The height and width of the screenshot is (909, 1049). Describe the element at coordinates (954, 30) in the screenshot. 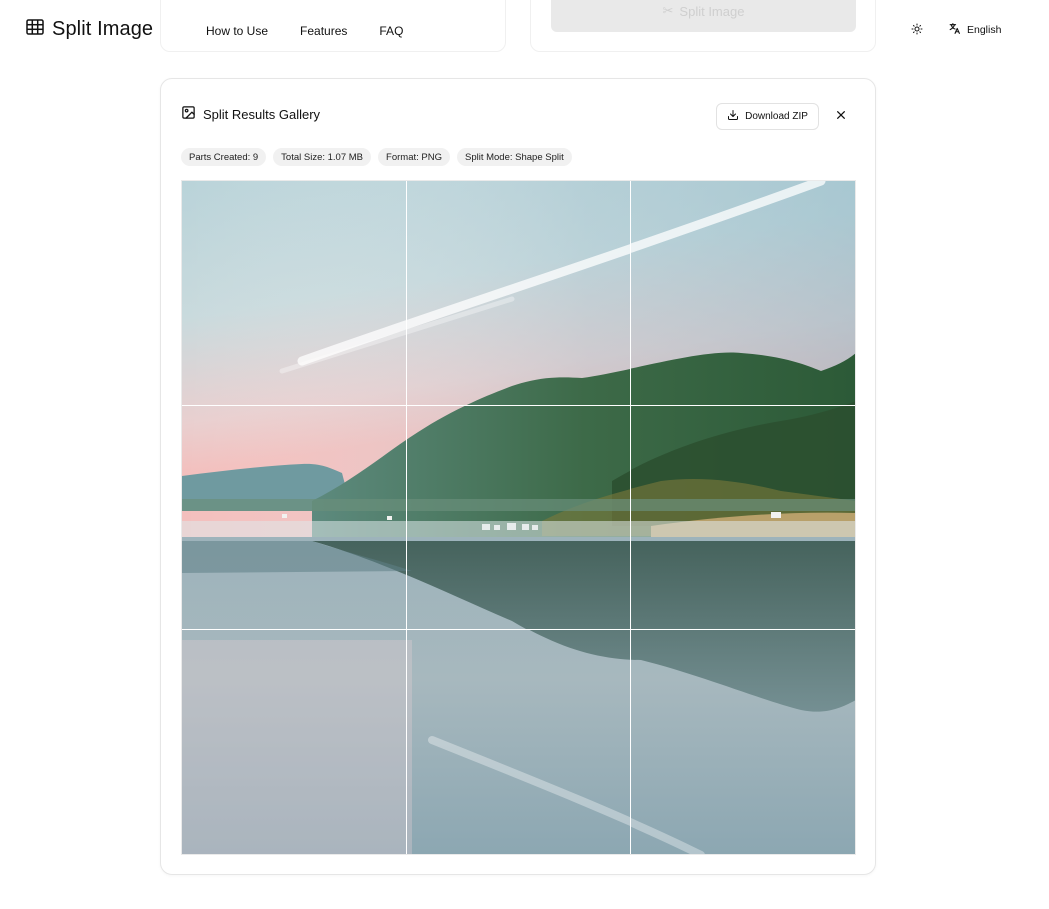

I see `translate-icon` at that location.